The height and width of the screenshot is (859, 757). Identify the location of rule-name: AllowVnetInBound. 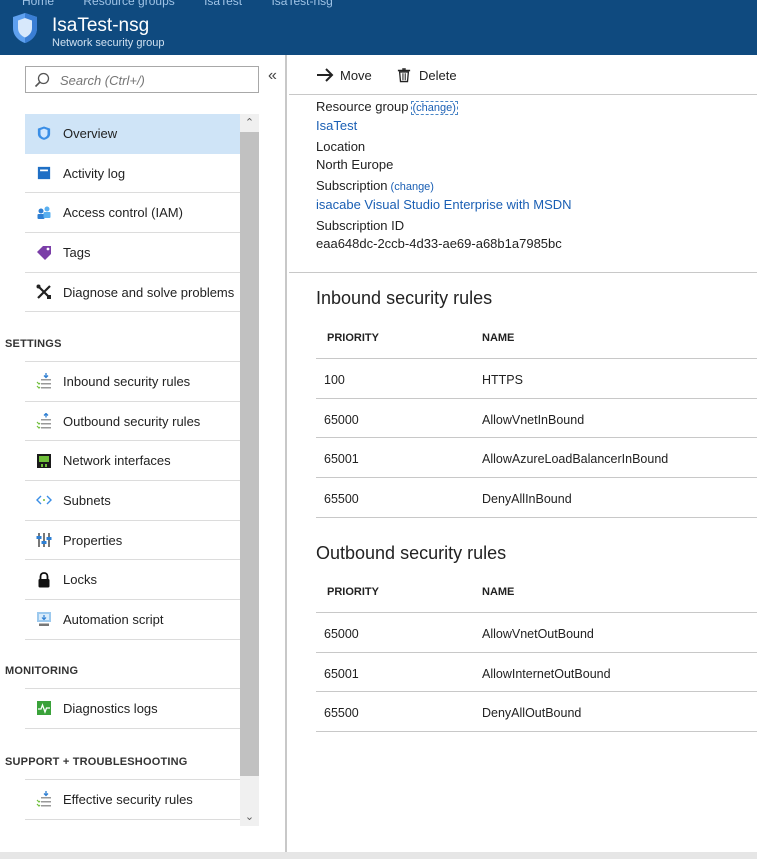
(533, 419).